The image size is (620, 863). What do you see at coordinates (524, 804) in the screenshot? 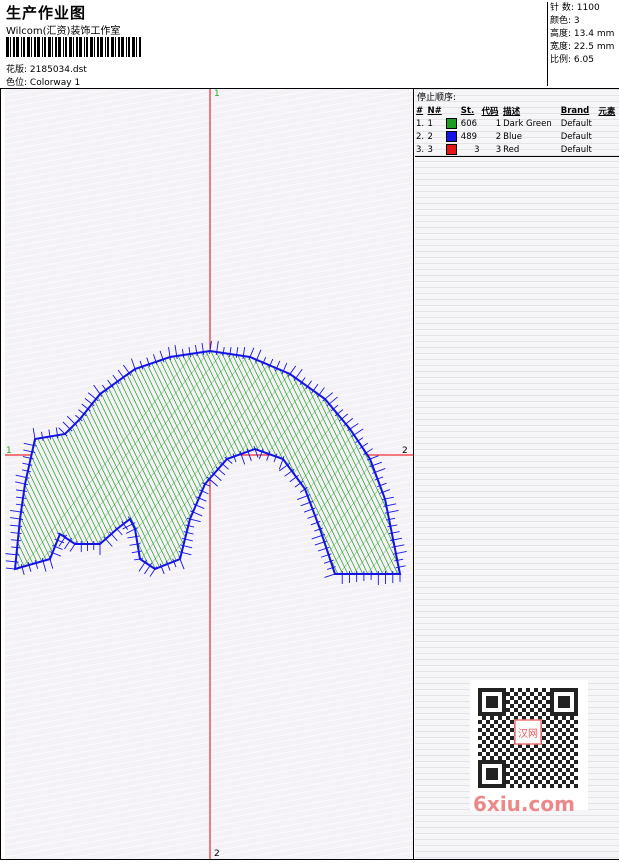
I see `watermark-text: 6xiu.com` at bounding box center [524, 804].